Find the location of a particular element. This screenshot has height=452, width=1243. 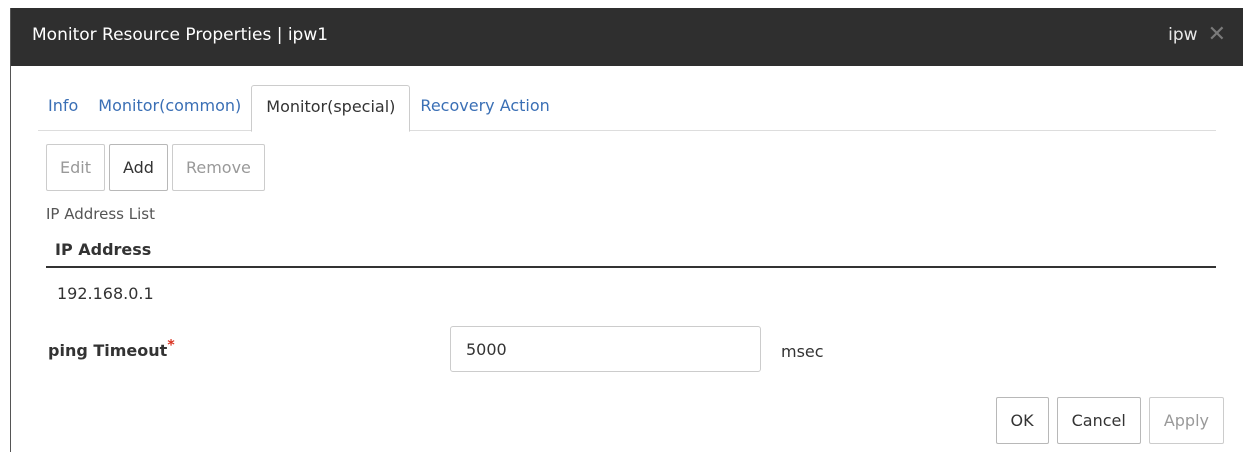

ip-address-list-label: IP Address List is located at coordinates (100, 214).